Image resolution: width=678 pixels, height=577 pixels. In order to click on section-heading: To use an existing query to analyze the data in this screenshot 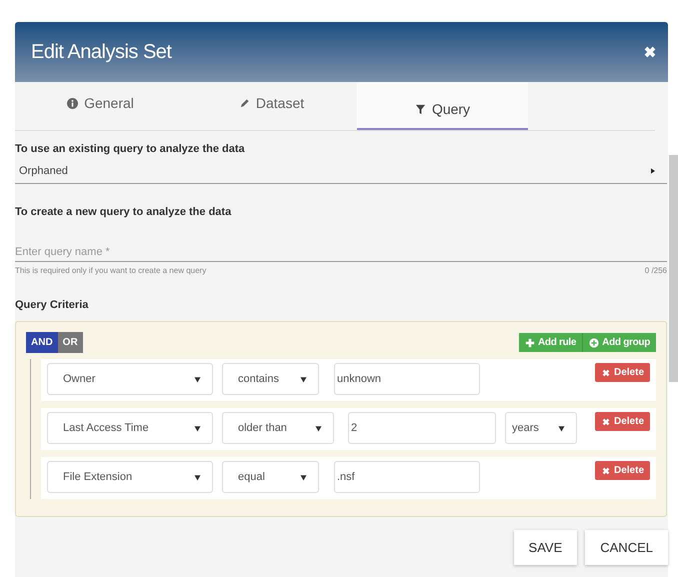, I will do `click(130, 148)`.